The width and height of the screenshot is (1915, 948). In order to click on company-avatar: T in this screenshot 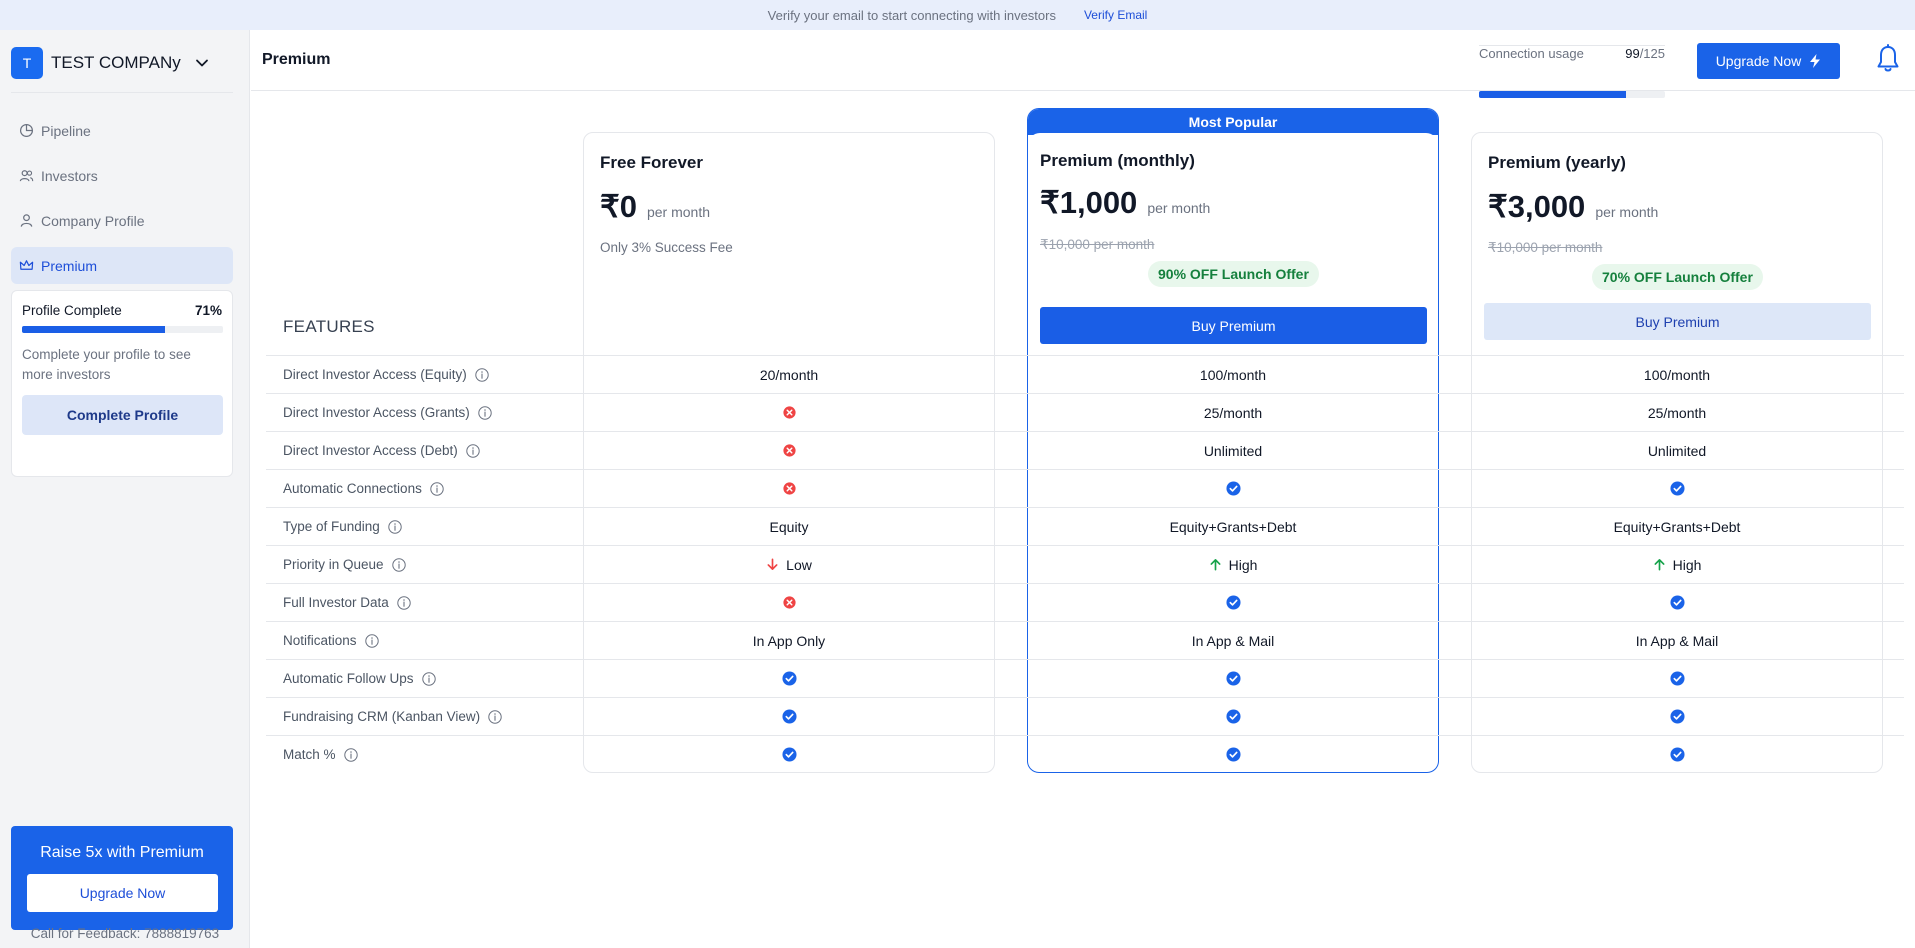, I will do `click(27, 63)`.